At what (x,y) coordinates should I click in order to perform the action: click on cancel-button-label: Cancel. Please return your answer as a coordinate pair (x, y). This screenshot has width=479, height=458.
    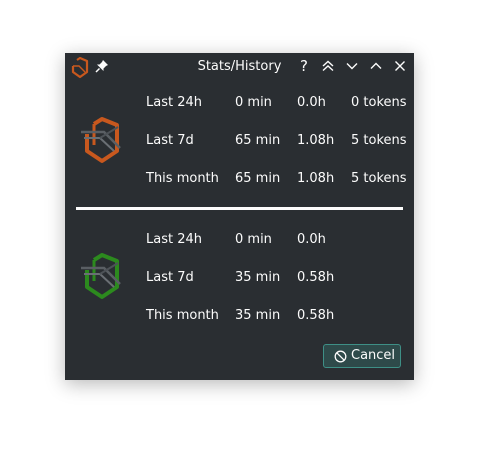
    Looking at the image, I should click on (373, 355).